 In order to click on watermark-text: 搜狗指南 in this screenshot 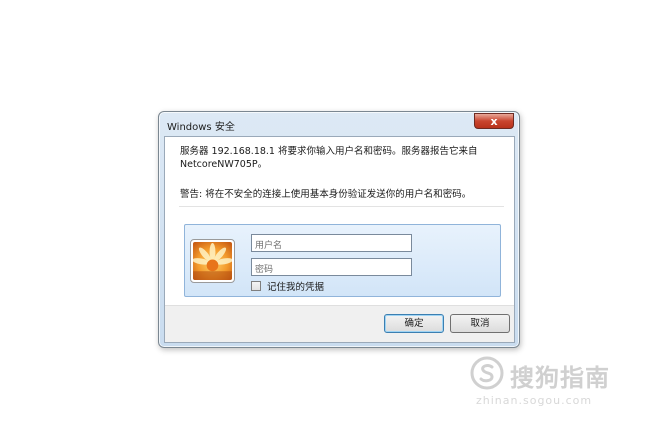, I will do `click(560, 378)`.